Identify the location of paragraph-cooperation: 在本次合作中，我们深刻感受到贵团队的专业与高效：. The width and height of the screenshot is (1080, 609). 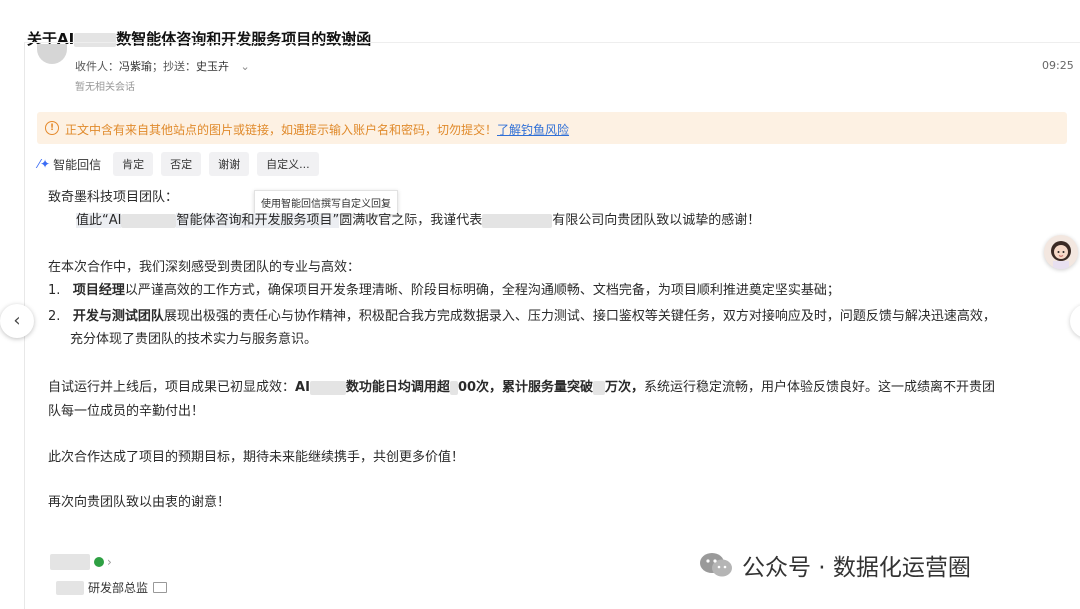
(204, 267).